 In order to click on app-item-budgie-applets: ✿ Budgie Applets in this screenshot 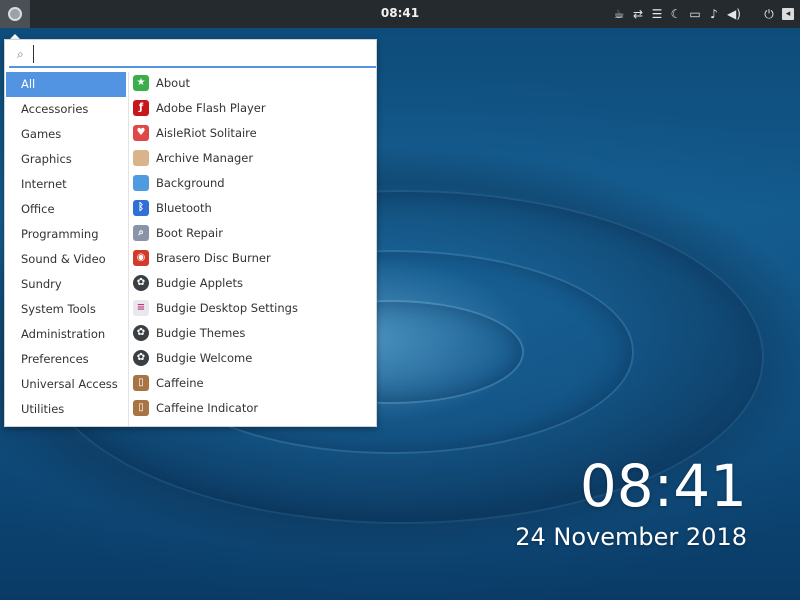, I will do `click(253, 282)`.